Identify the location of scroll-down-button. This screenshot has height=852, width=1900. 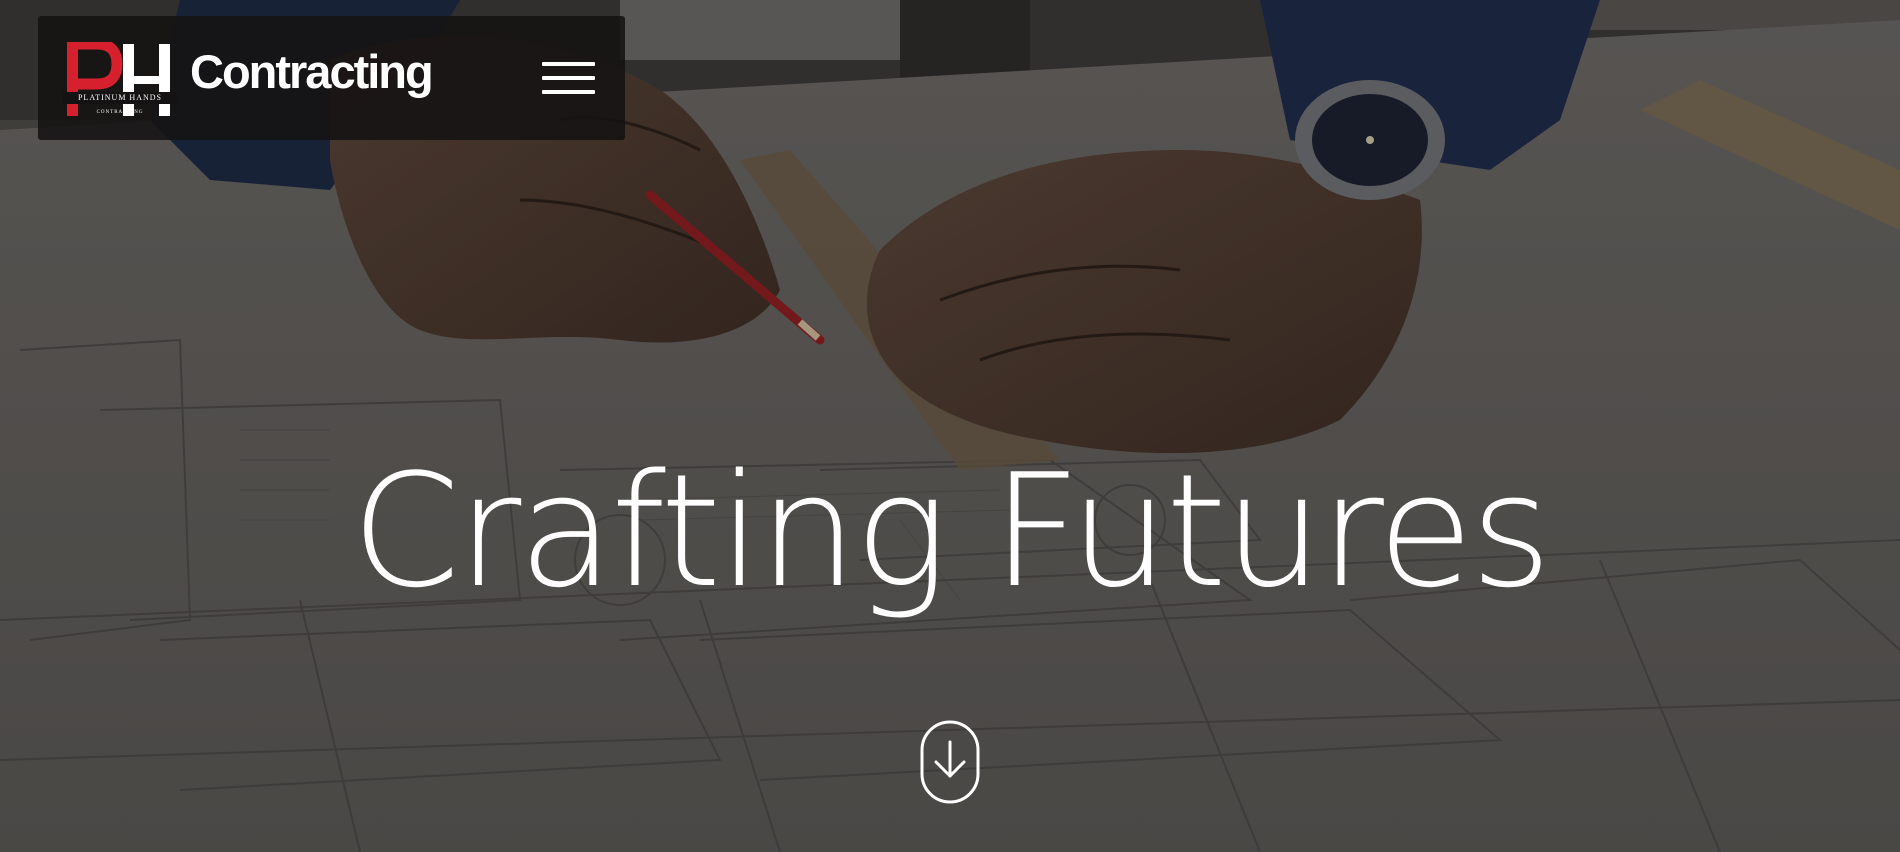
(950, 762).